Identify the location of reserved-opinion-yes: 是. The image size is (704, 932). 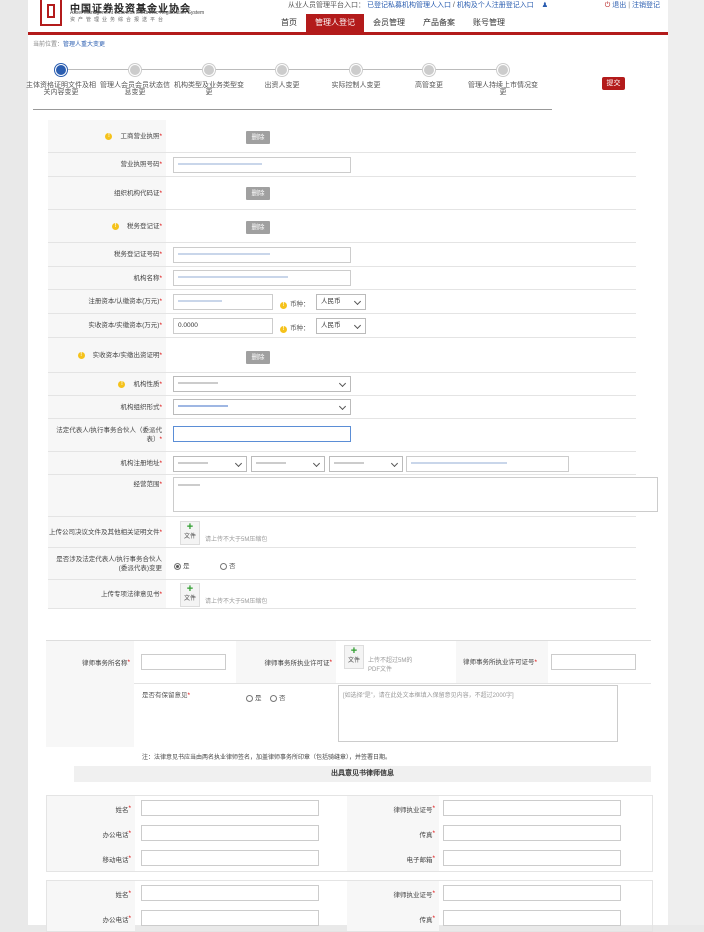
(254, 697).